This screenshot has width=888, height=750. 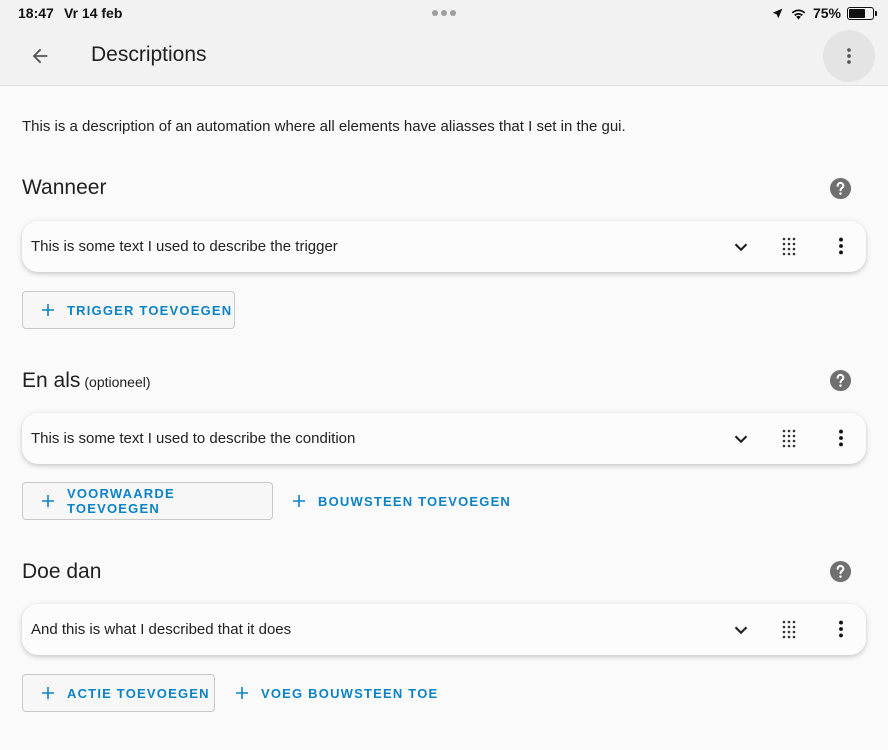 I want to click on back-button, so click(x=40, y=56).